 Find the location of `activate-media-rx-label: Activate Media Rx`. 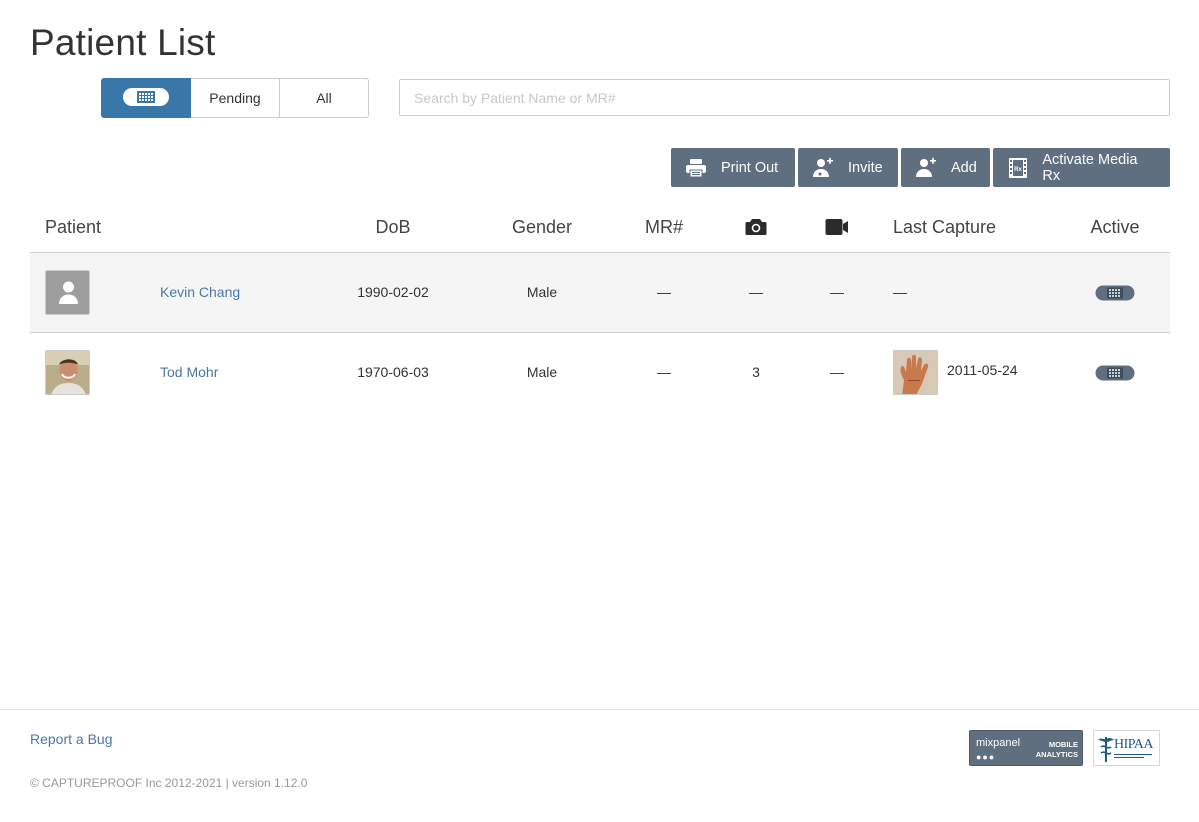

activate-media-rx-label: Activate Media Rx is located at coordinates (1090, 167).